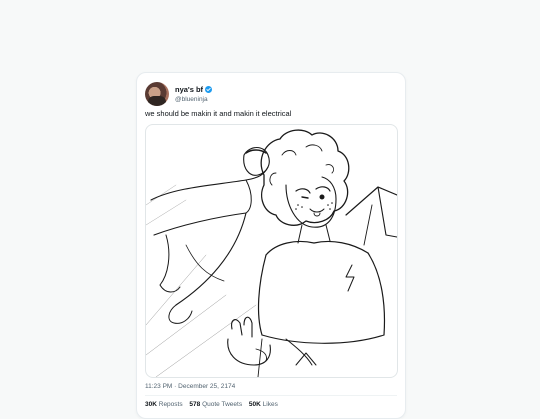  I want to click on tweet-time: 11:23 PM, so click(159, 386).